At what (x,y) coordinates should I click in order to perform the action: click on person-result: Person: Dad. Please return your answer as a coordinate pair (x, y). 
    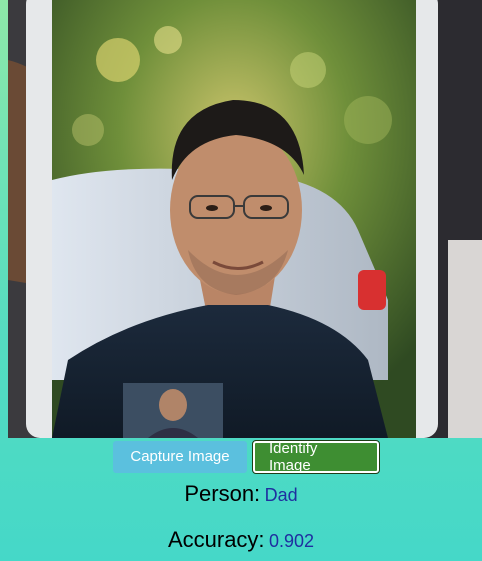
    Looking at the image, I should click on (241, 494).